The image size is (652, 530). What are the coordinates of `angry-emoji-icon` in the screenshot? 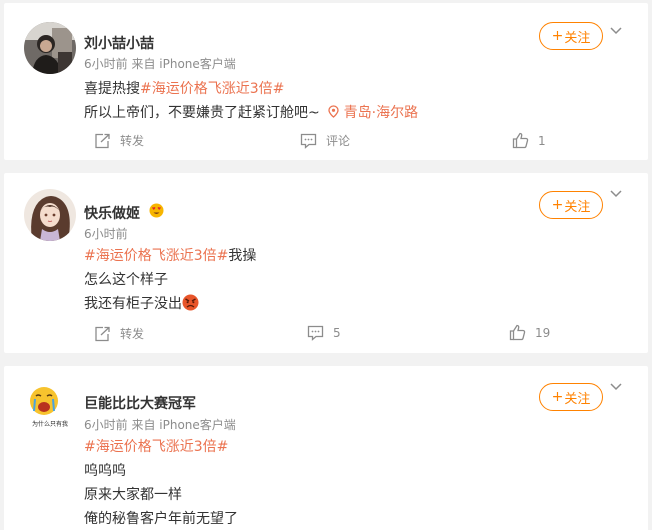 It's located at (190, 302).